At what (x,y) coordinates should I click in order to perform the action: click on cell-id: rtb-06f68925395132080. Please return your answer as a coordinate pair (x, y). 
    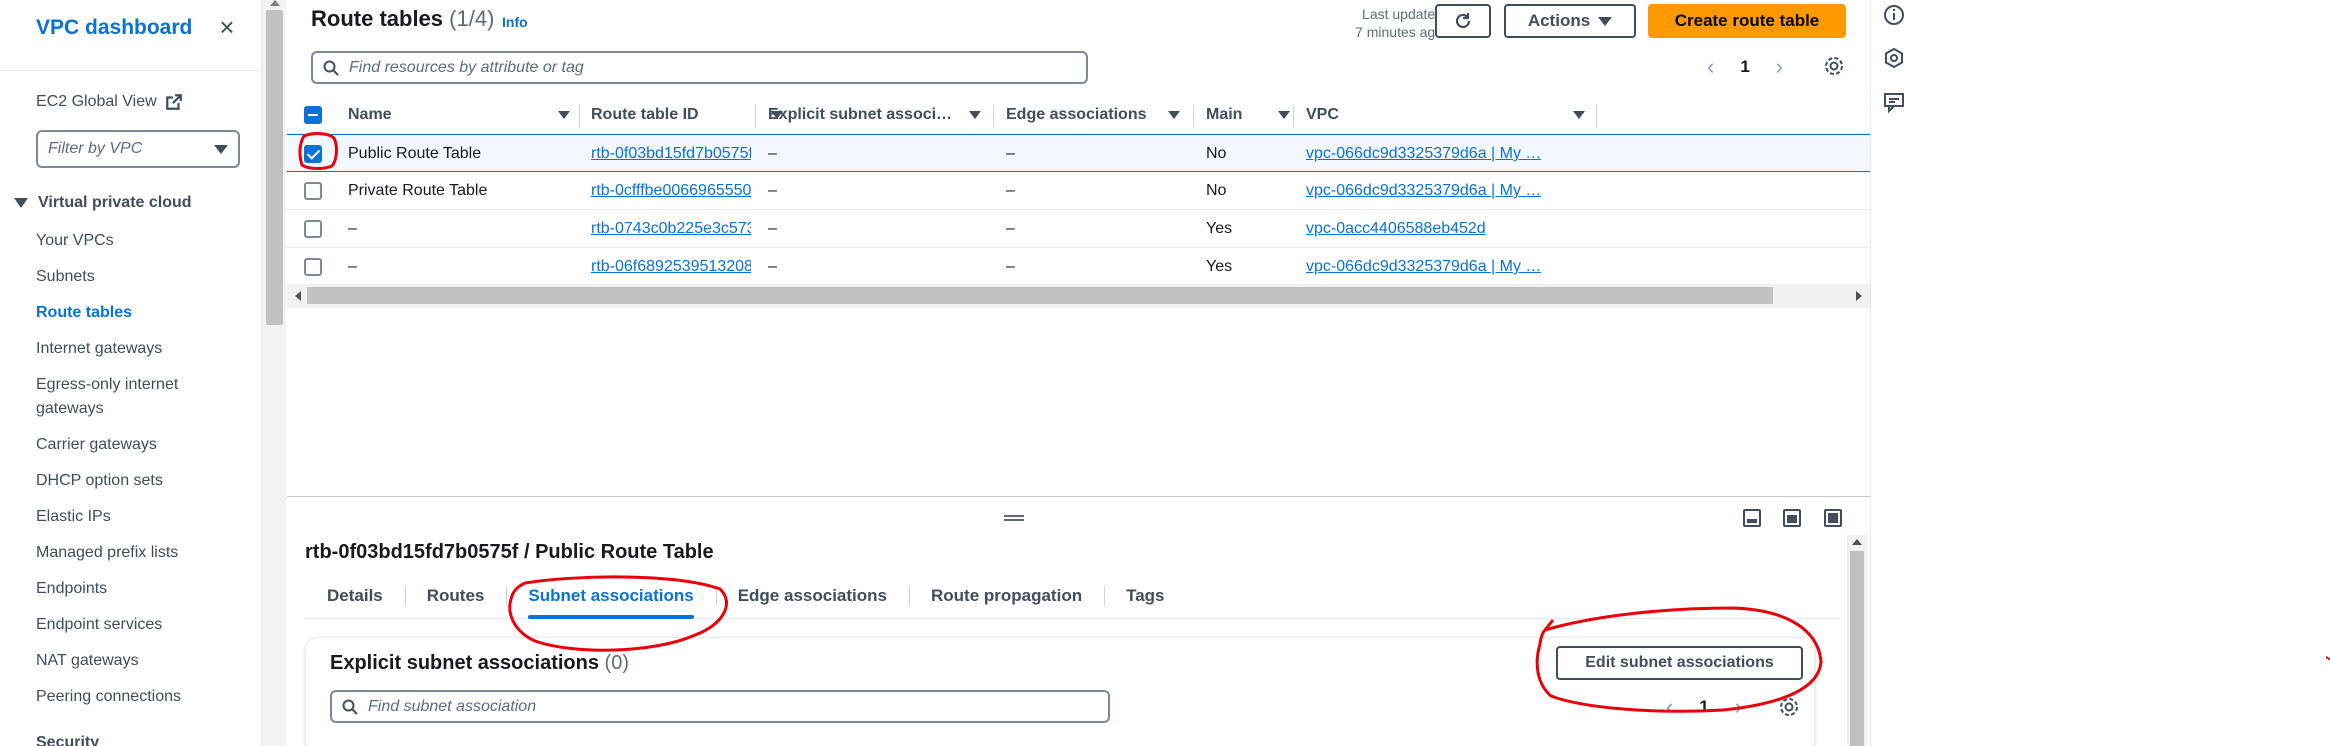
    Looking at the image, I should click on (671, 267).